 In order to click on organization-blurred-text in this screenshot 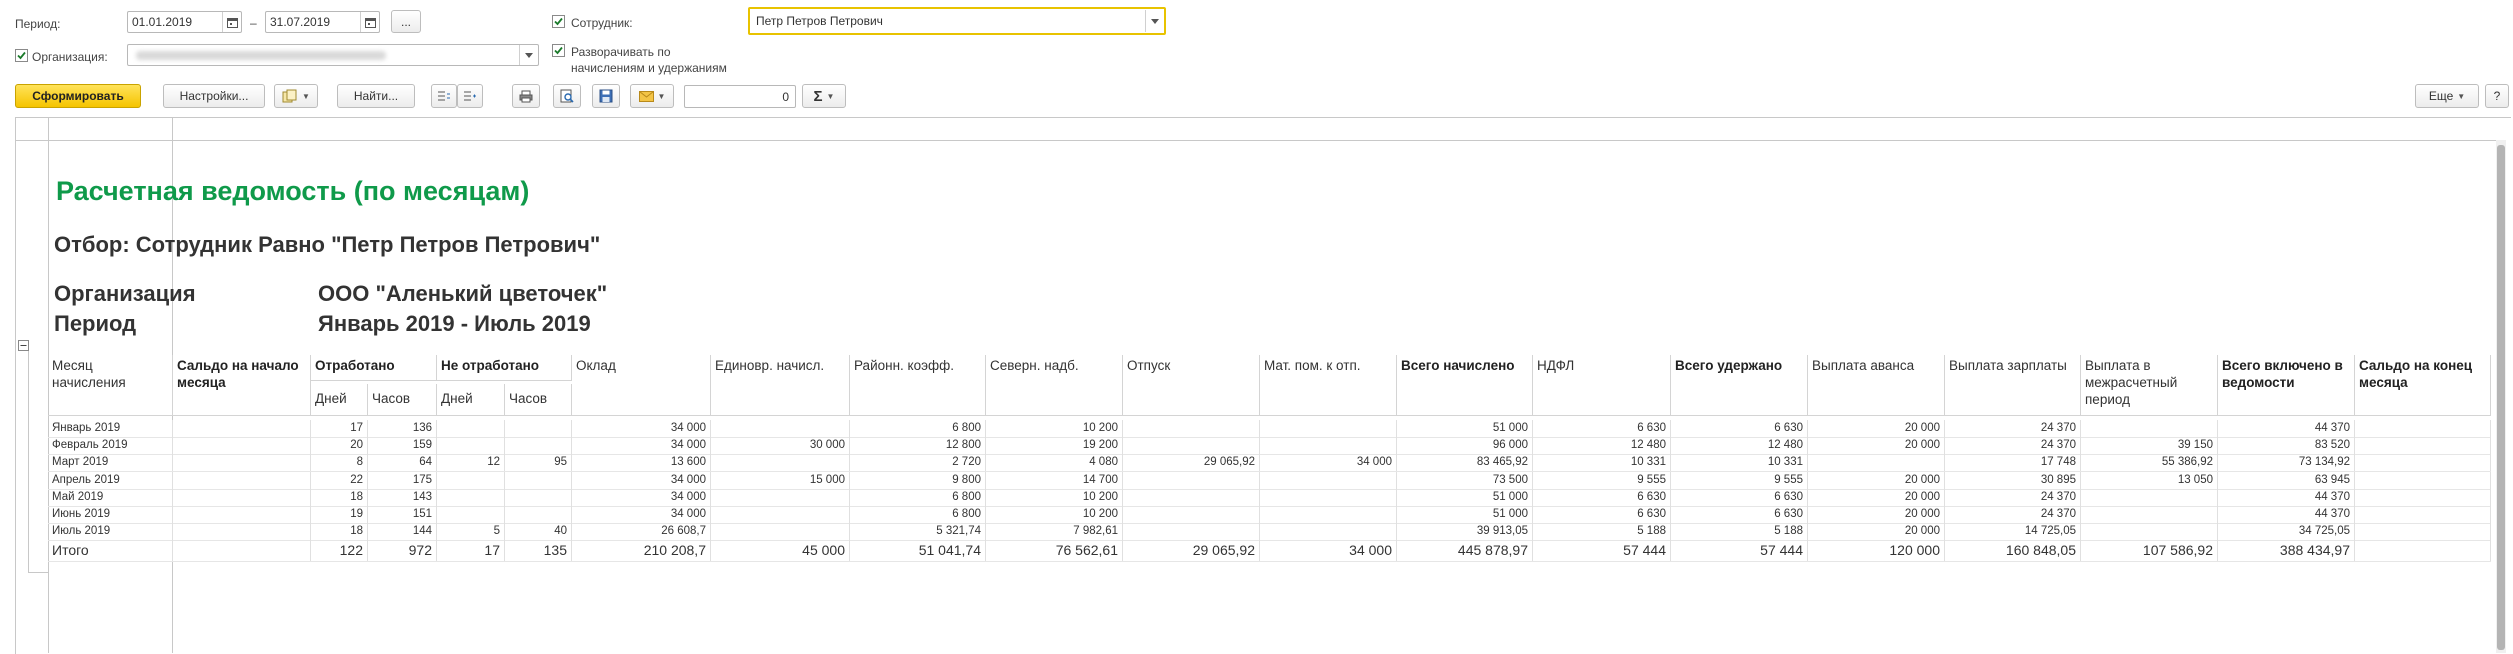, I will do `click(261, 55)`.